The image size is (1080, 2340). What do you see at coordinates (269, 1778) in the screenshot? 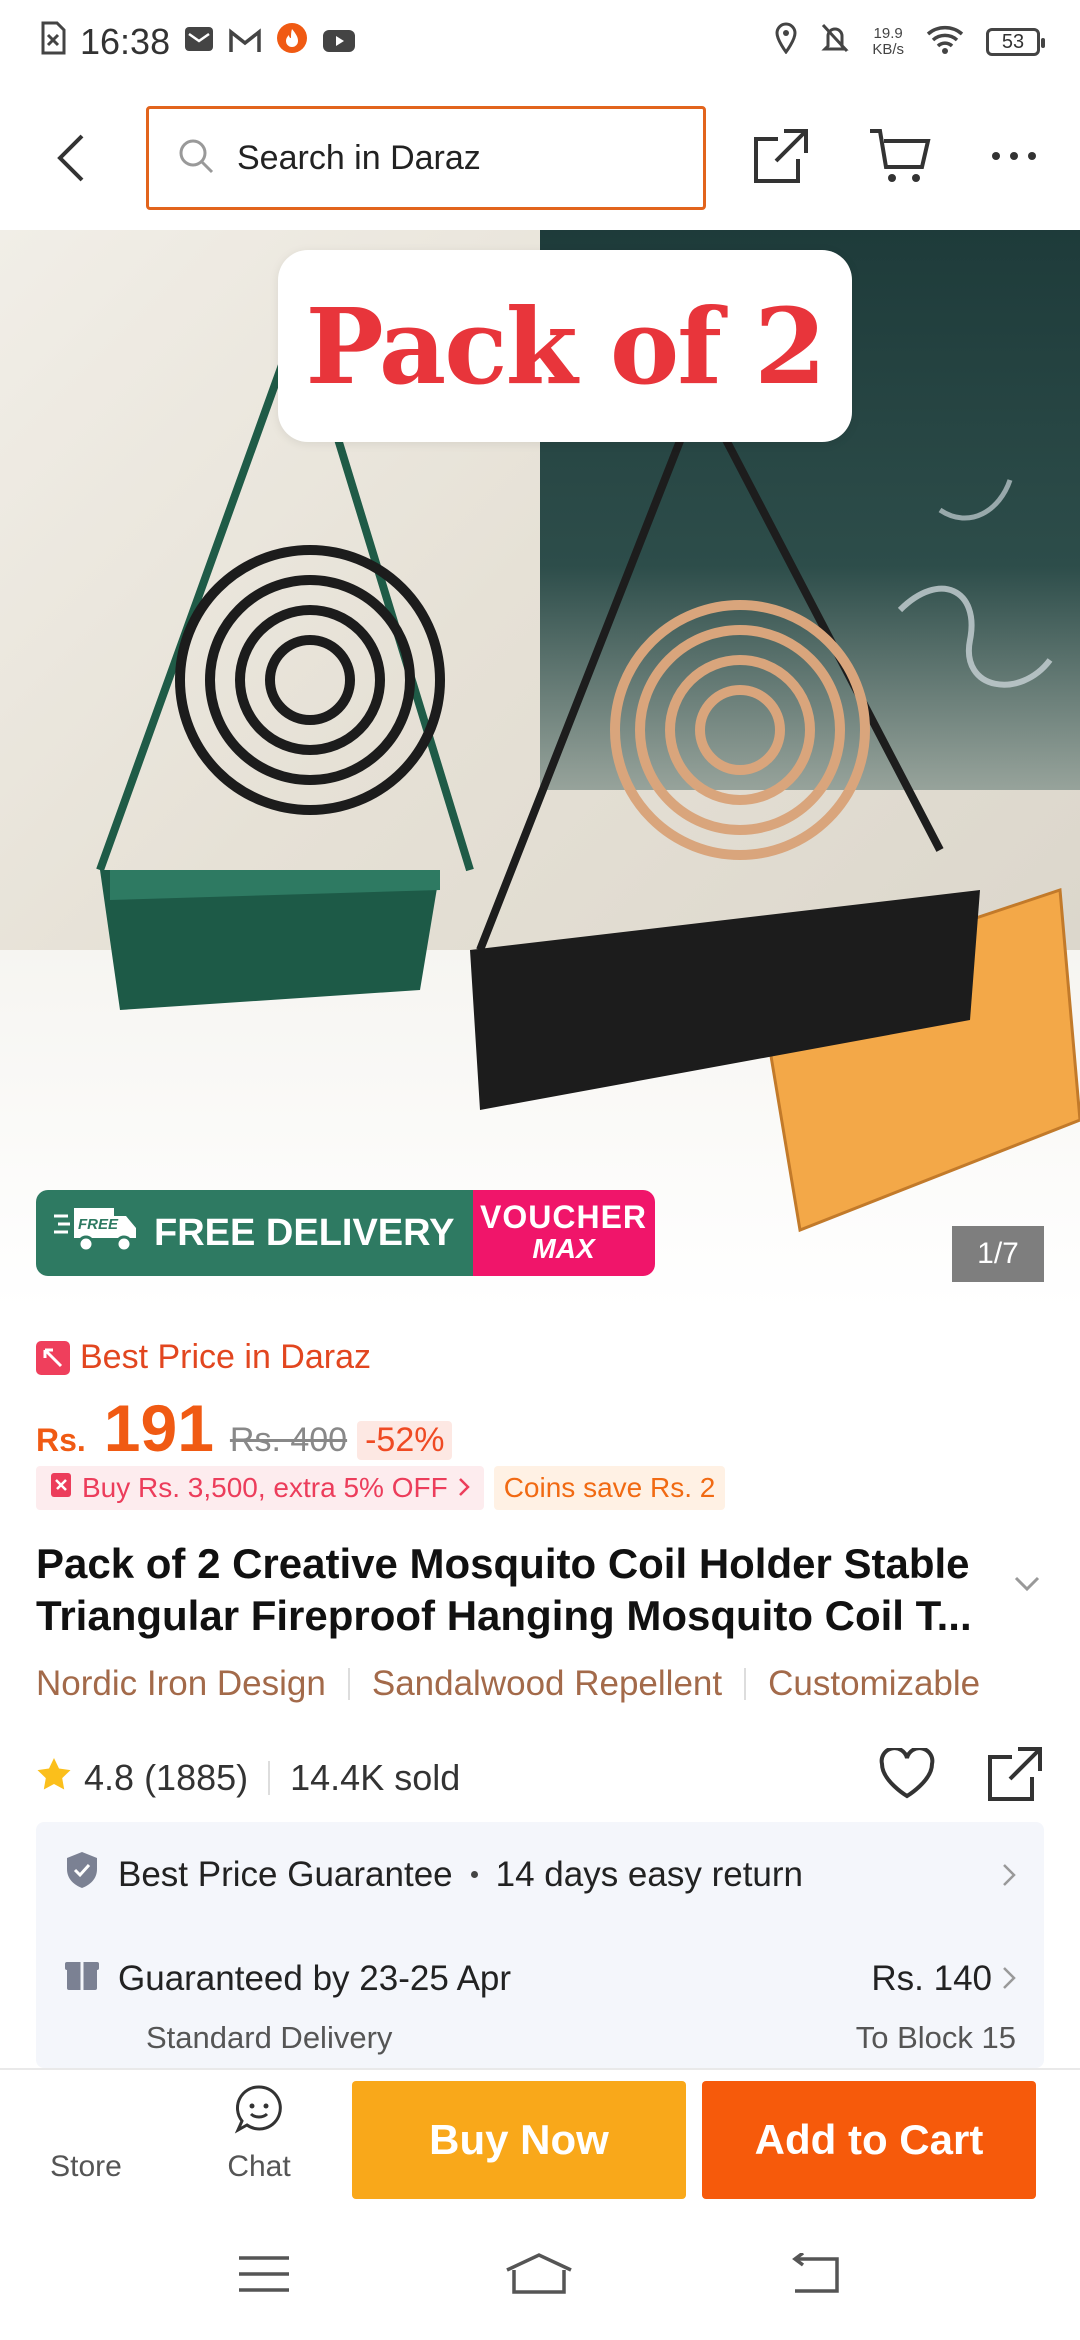
I see `rating-divider` at bounding box center [269, 1778].